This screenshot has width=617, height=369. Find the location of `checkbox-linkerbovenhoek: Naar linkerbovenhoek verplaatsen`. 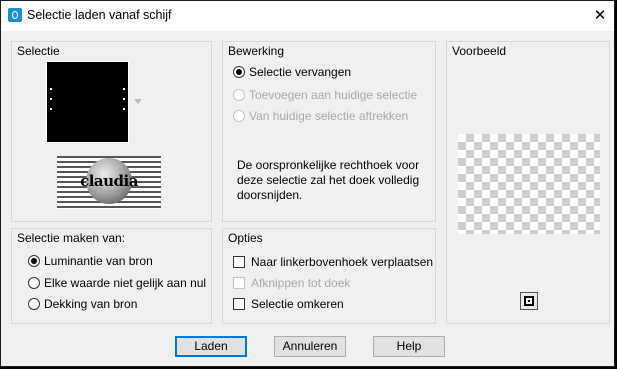

checkbox-linkerbovenhoek: Naar linkerbovenhoek verplaatsen is located at coordinates (333, 262).